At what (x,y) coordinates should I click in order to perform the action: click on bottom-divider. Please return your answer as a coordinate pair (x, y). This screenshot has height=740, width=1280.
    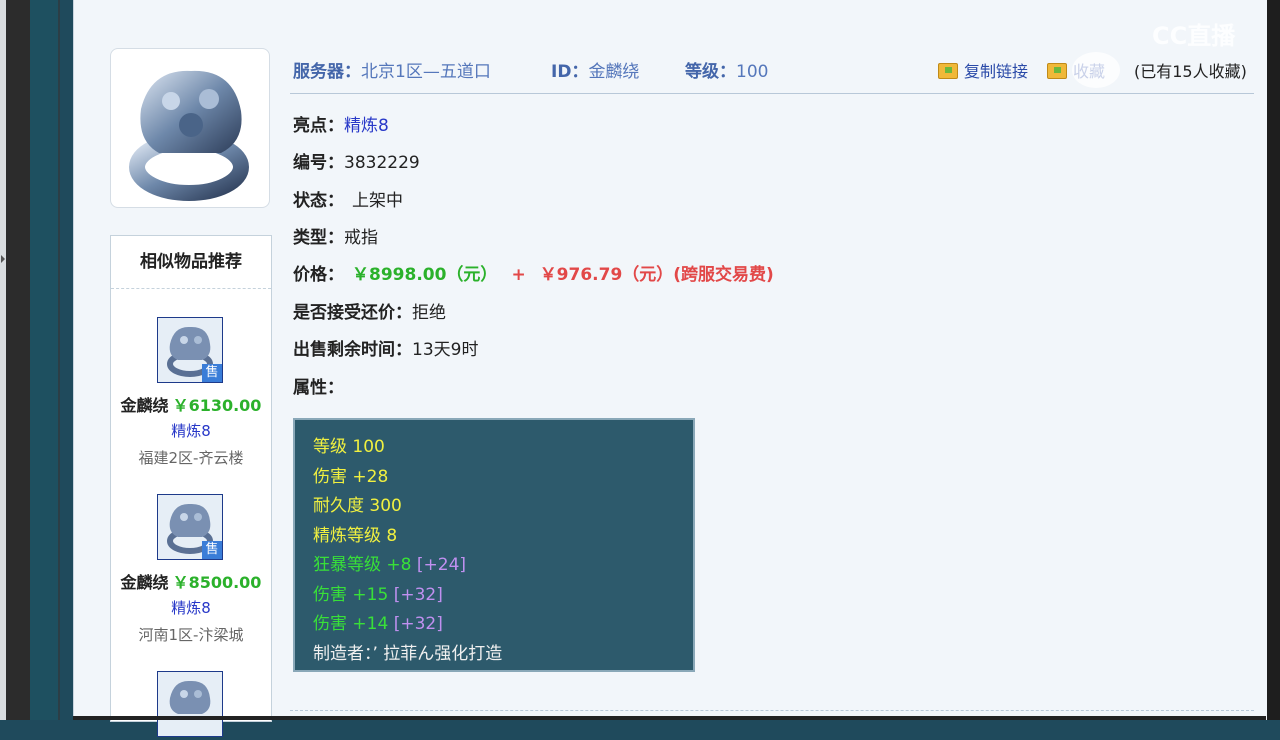
    Looking at the image, I should click on (772, 711).